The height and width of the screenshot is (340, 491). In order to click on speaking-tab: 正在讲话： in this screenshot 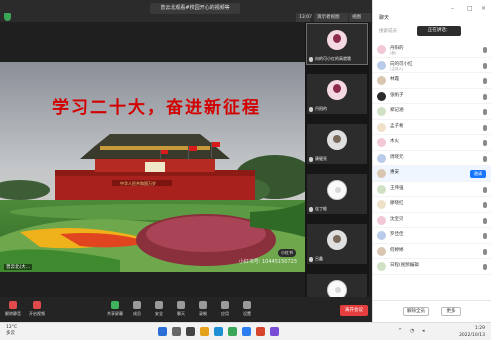, I will do `click(439, 31)`.